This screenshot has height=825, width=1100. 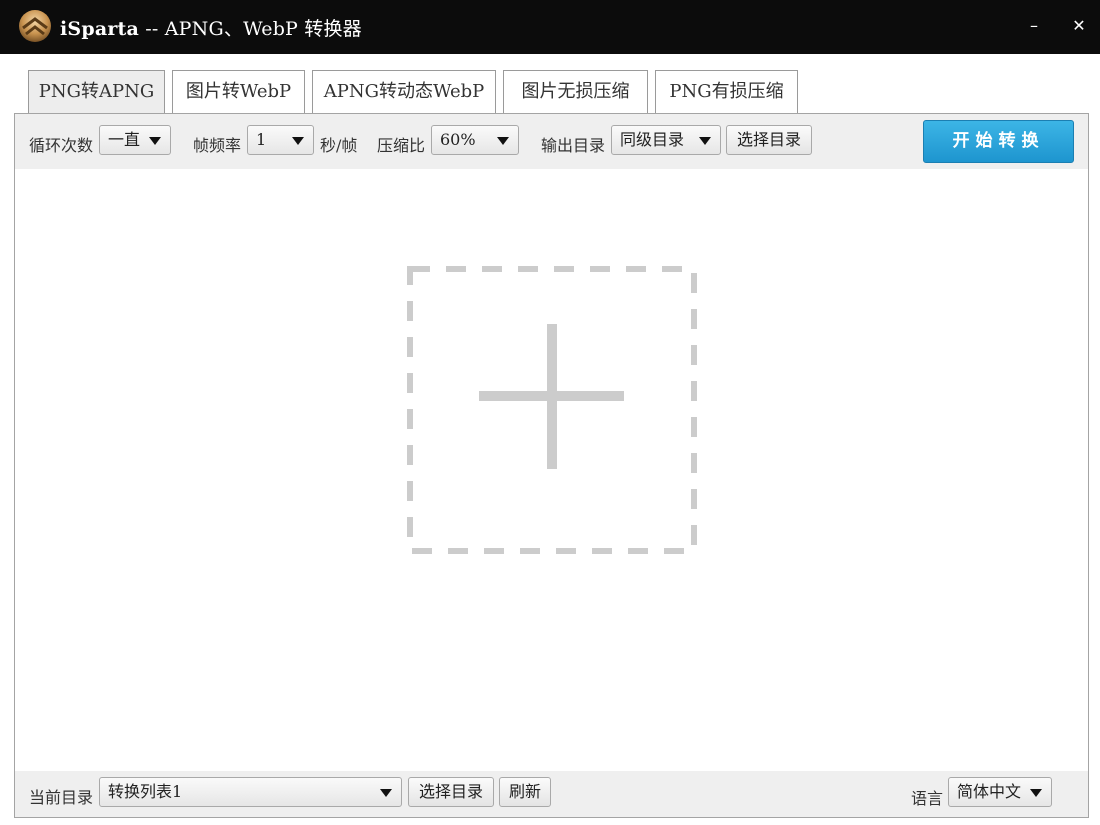 What do you see at coordinates (451, 792) in the screenshot?
I see `choose-current-dir-button: 选择目录` at bounding box center [451, 792].